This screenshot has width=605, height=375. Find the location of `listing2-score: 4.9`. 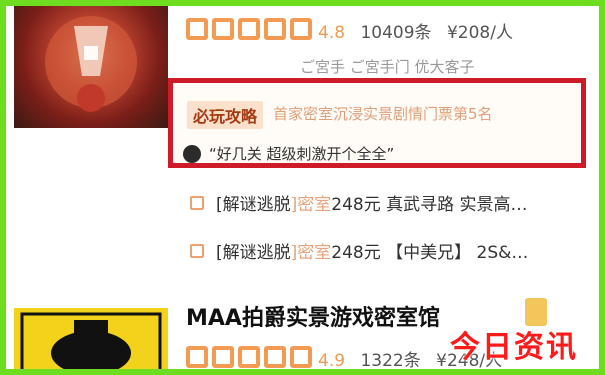

listing2-score: 4.9 is located at coordinates (332, 361).